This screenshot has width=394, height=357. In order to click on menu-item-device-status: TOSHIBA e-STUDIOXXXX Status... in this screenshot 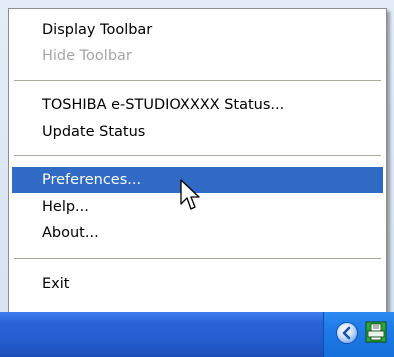, I will do `click(197, 105)`.